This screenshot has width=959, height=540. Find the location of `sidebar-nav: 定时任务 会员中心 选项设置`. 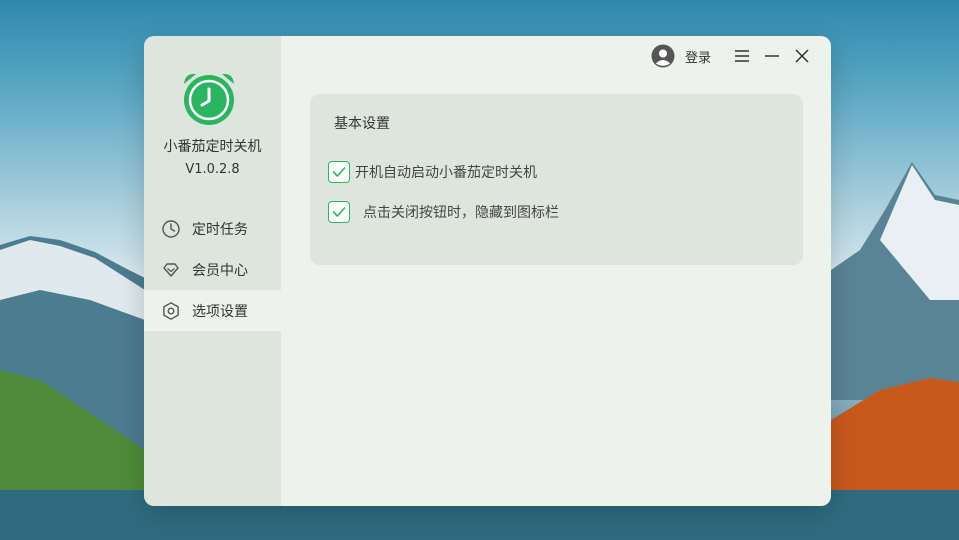

sidebar-nav: 定时任务 会员中心 选项设置 is located at coordinates (212, 269).